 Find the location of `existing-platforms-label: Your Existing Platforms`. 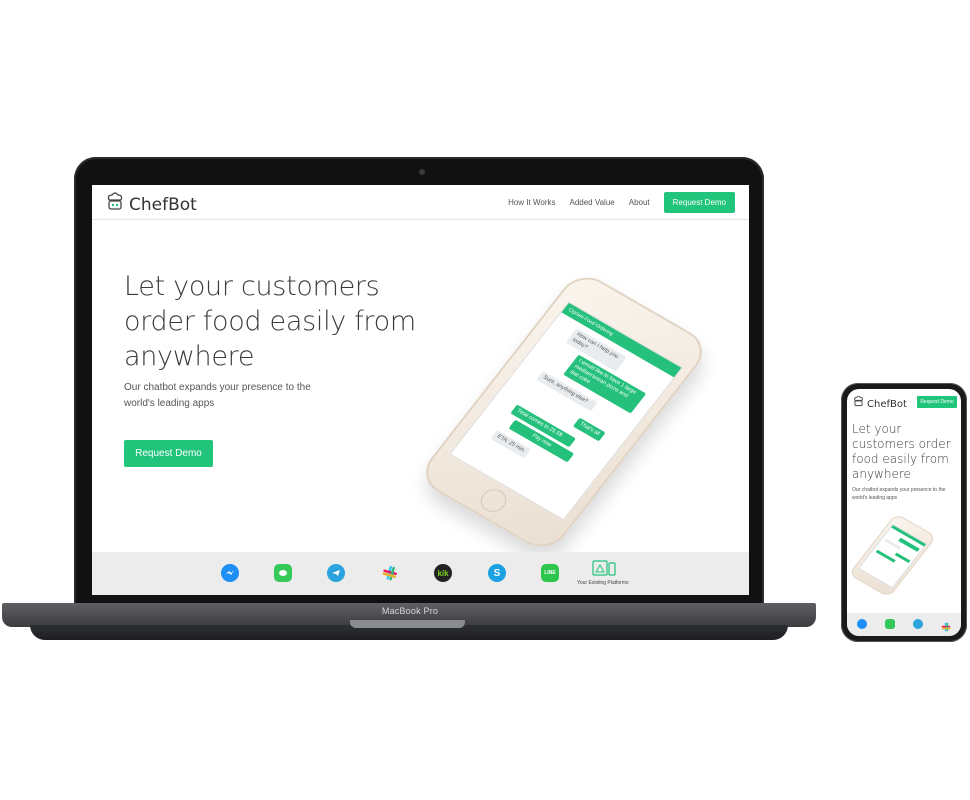

existing-platforms-label: Your Existing Platforms is located at coordinates (603, 583).